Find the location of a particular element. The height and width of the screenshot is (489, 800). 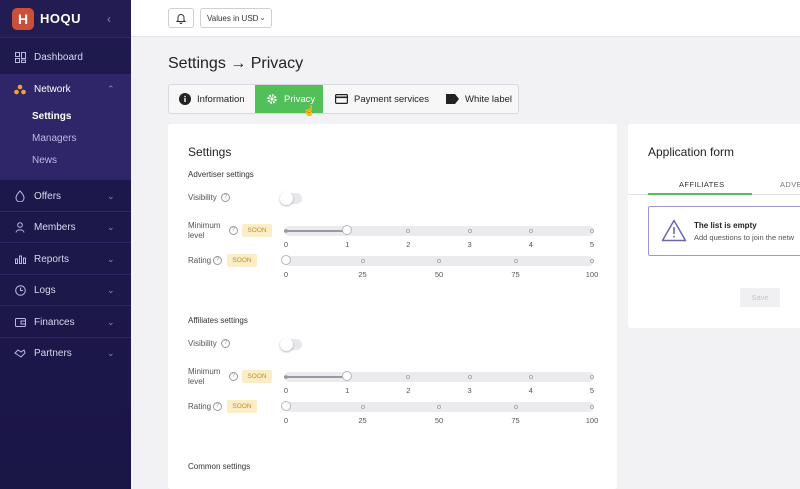

tab-payment-services: Payment services is located at coordinates (385, 99).